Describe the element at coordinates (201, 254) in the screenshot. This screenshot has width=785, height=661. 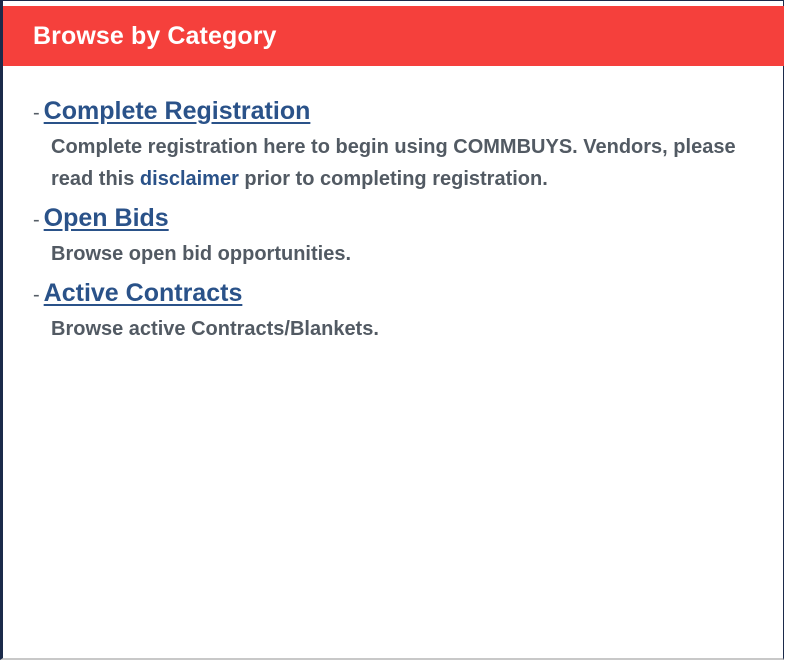
I see `open-bids-description: Browse open bid opportunities.` at that location.